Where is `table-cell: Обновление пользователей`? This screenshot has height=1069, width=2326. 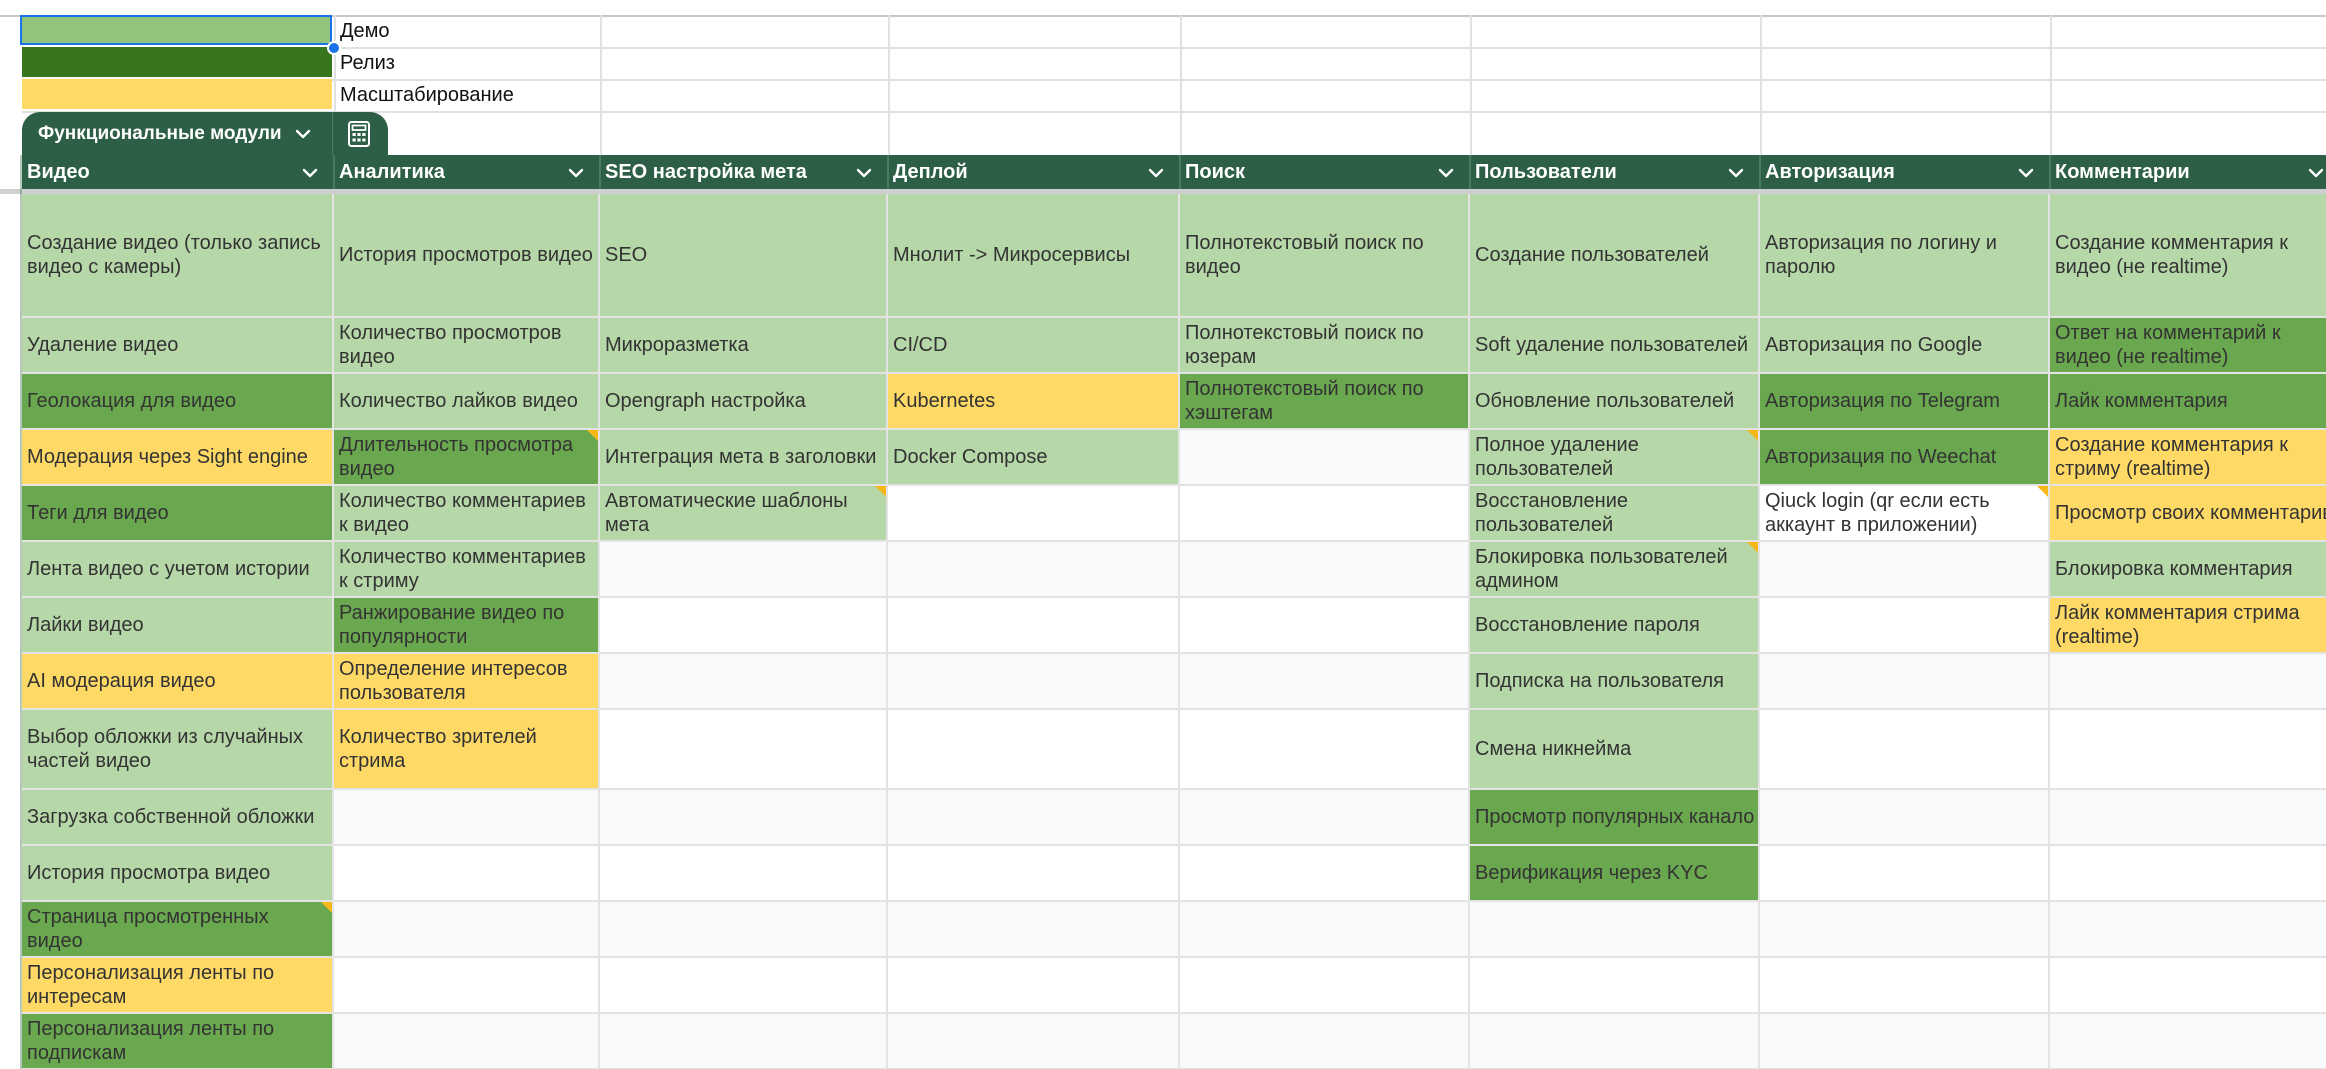
table-cell: Обновление пользователей is located at coordinates (1615, 402).